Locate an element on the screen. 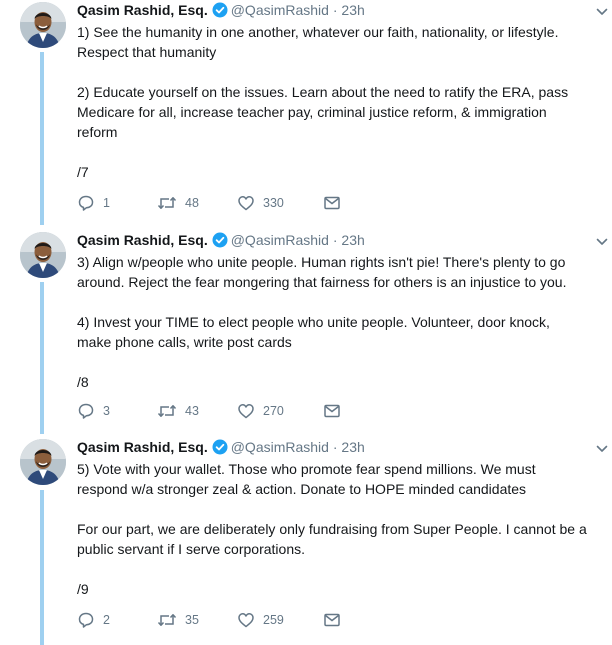  retweet-button: 43 is located at coordinates (197, 411).